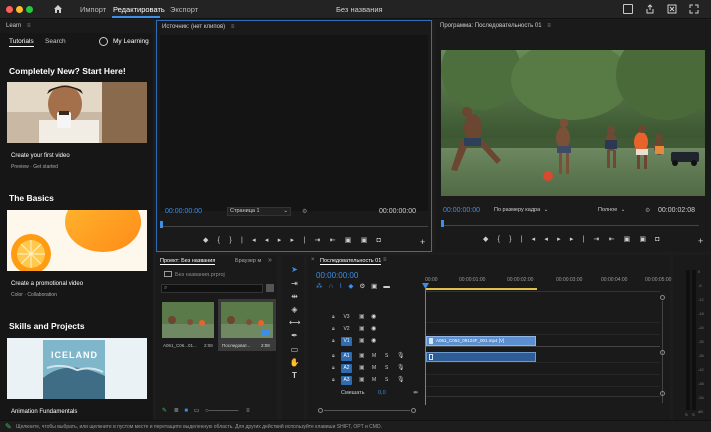  Describe the element at coordinates (686, 414) in the screenshot. I see `solo-left-button: S` at that location.